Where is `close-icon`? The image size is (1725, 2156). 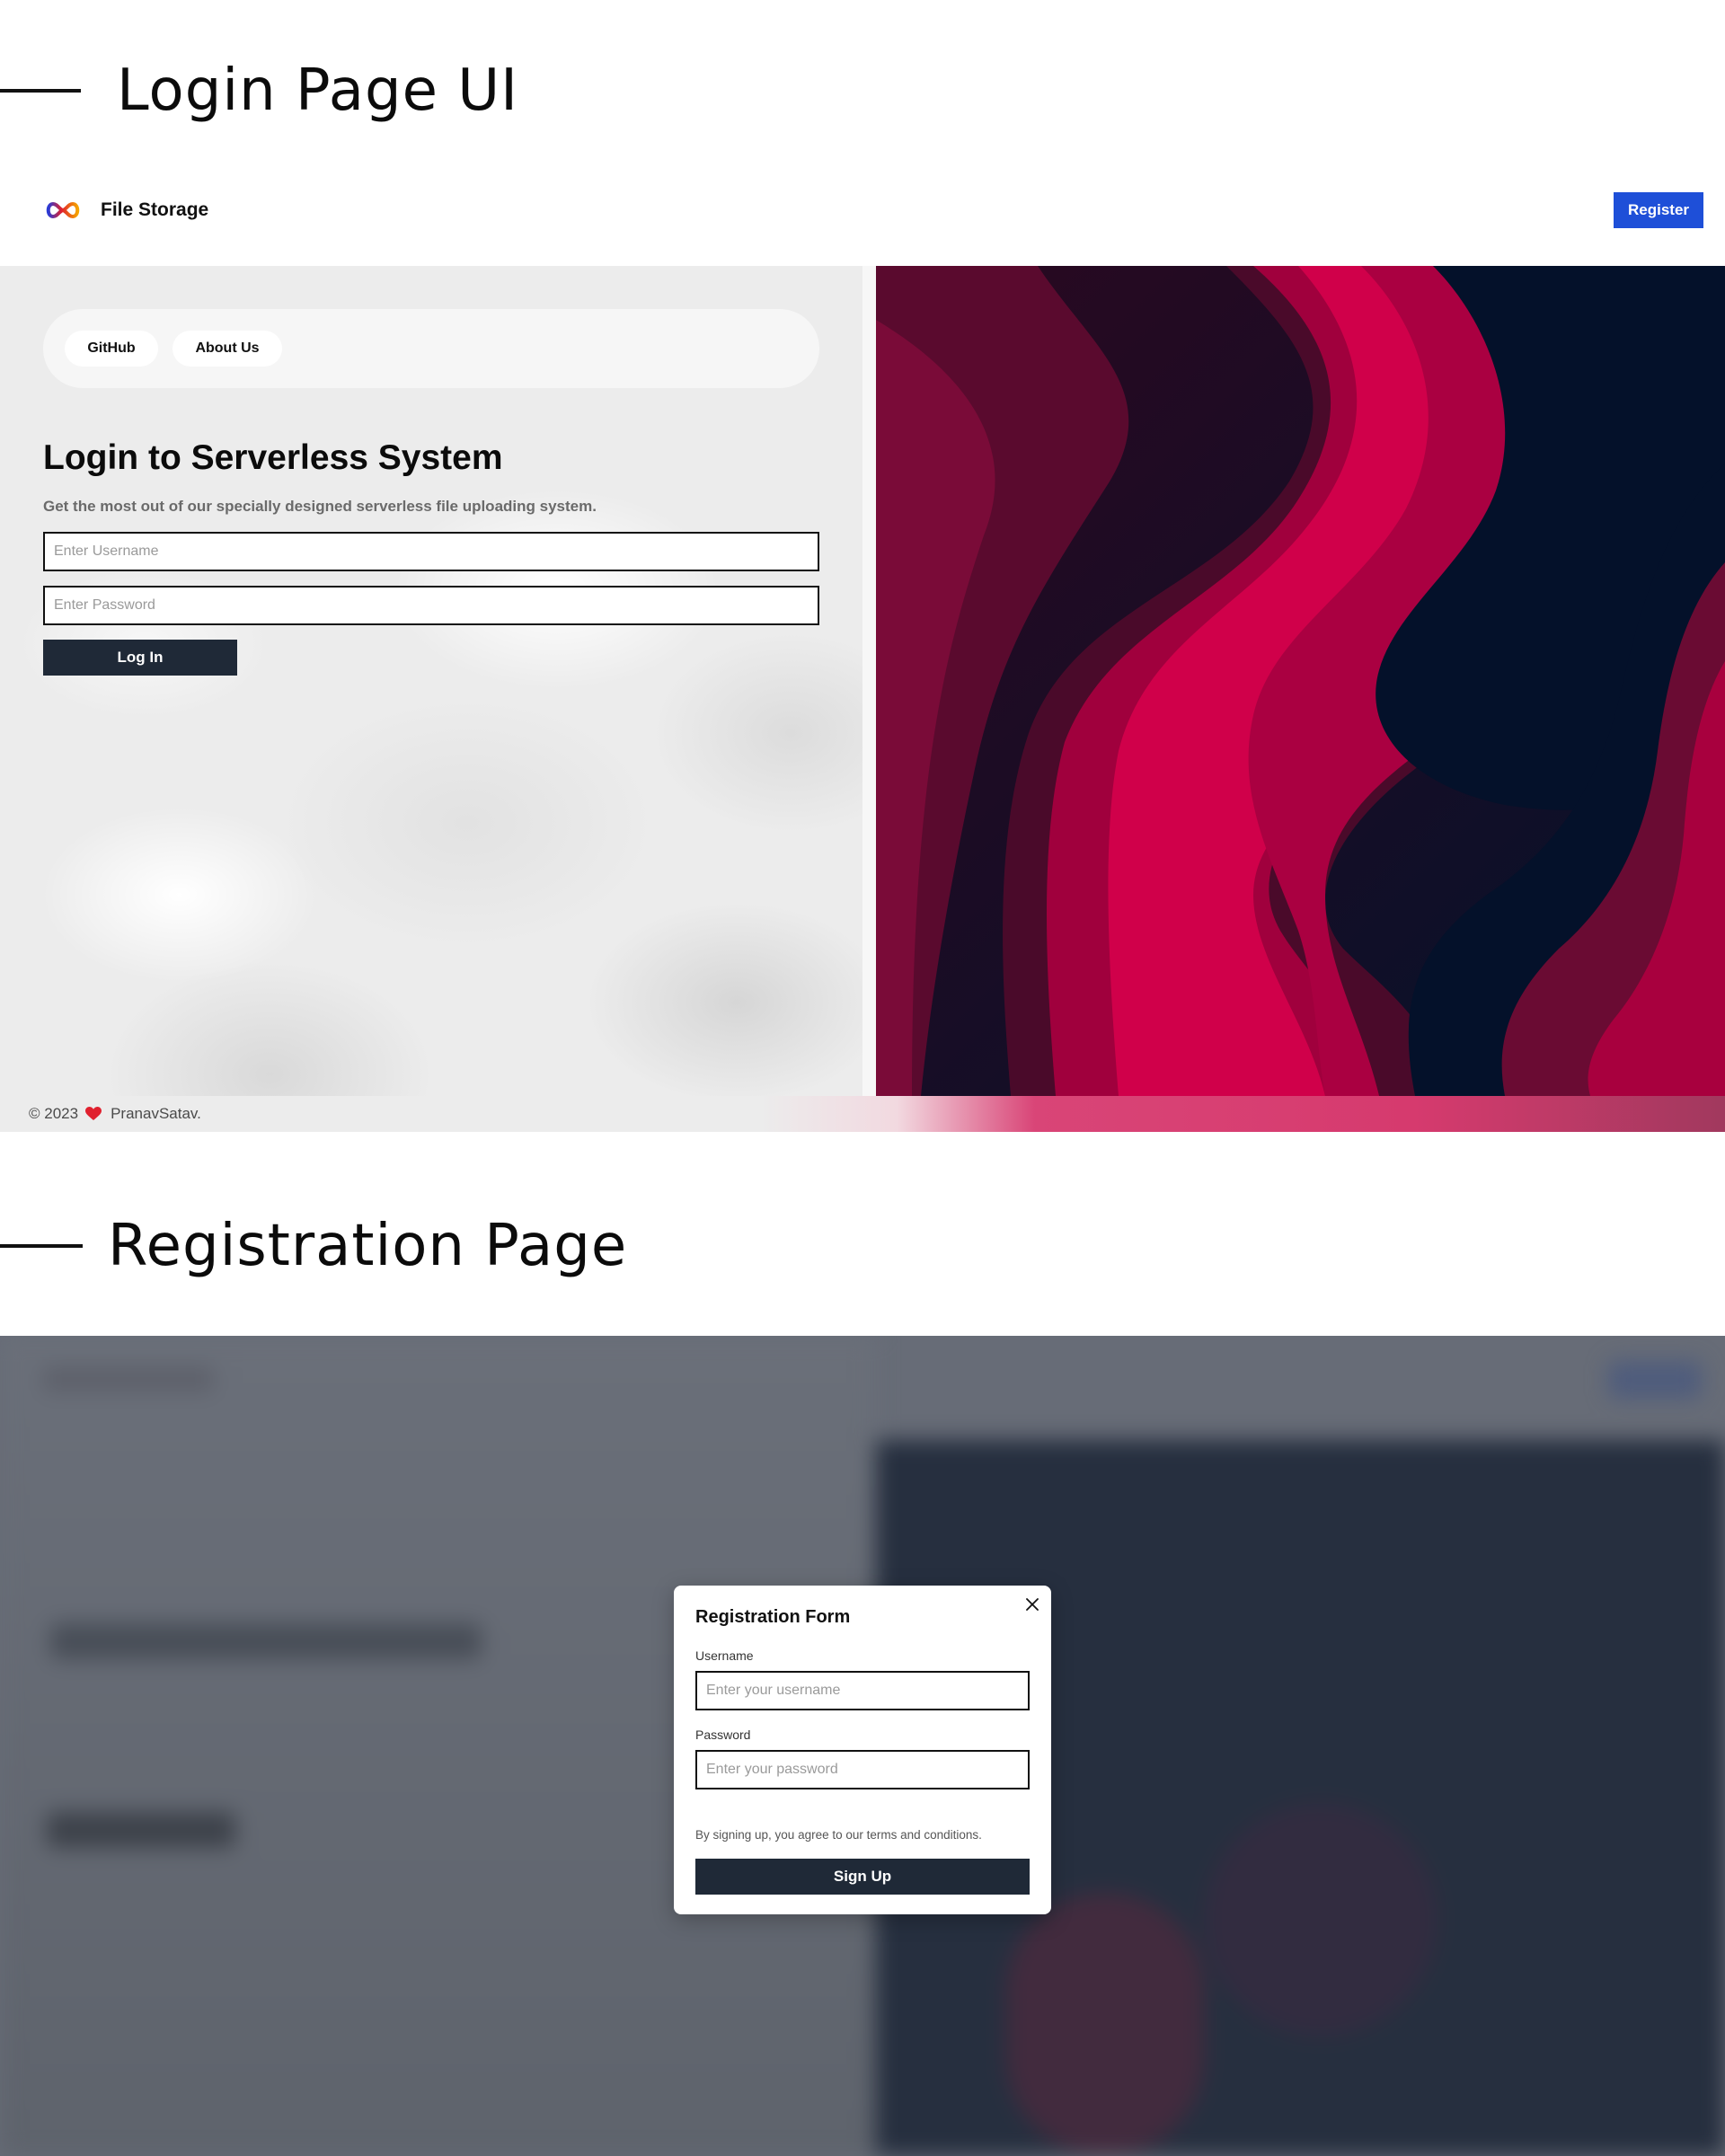 close-icon is located at coordinates (1032, 1605).